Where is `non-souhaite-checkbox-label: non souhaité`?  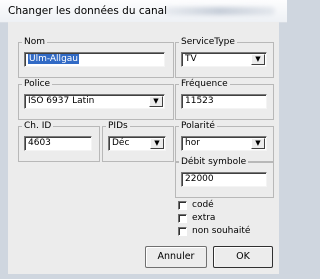 non-souhaite-checkbox-label: non souhaité is located at coordinates (221, 231).